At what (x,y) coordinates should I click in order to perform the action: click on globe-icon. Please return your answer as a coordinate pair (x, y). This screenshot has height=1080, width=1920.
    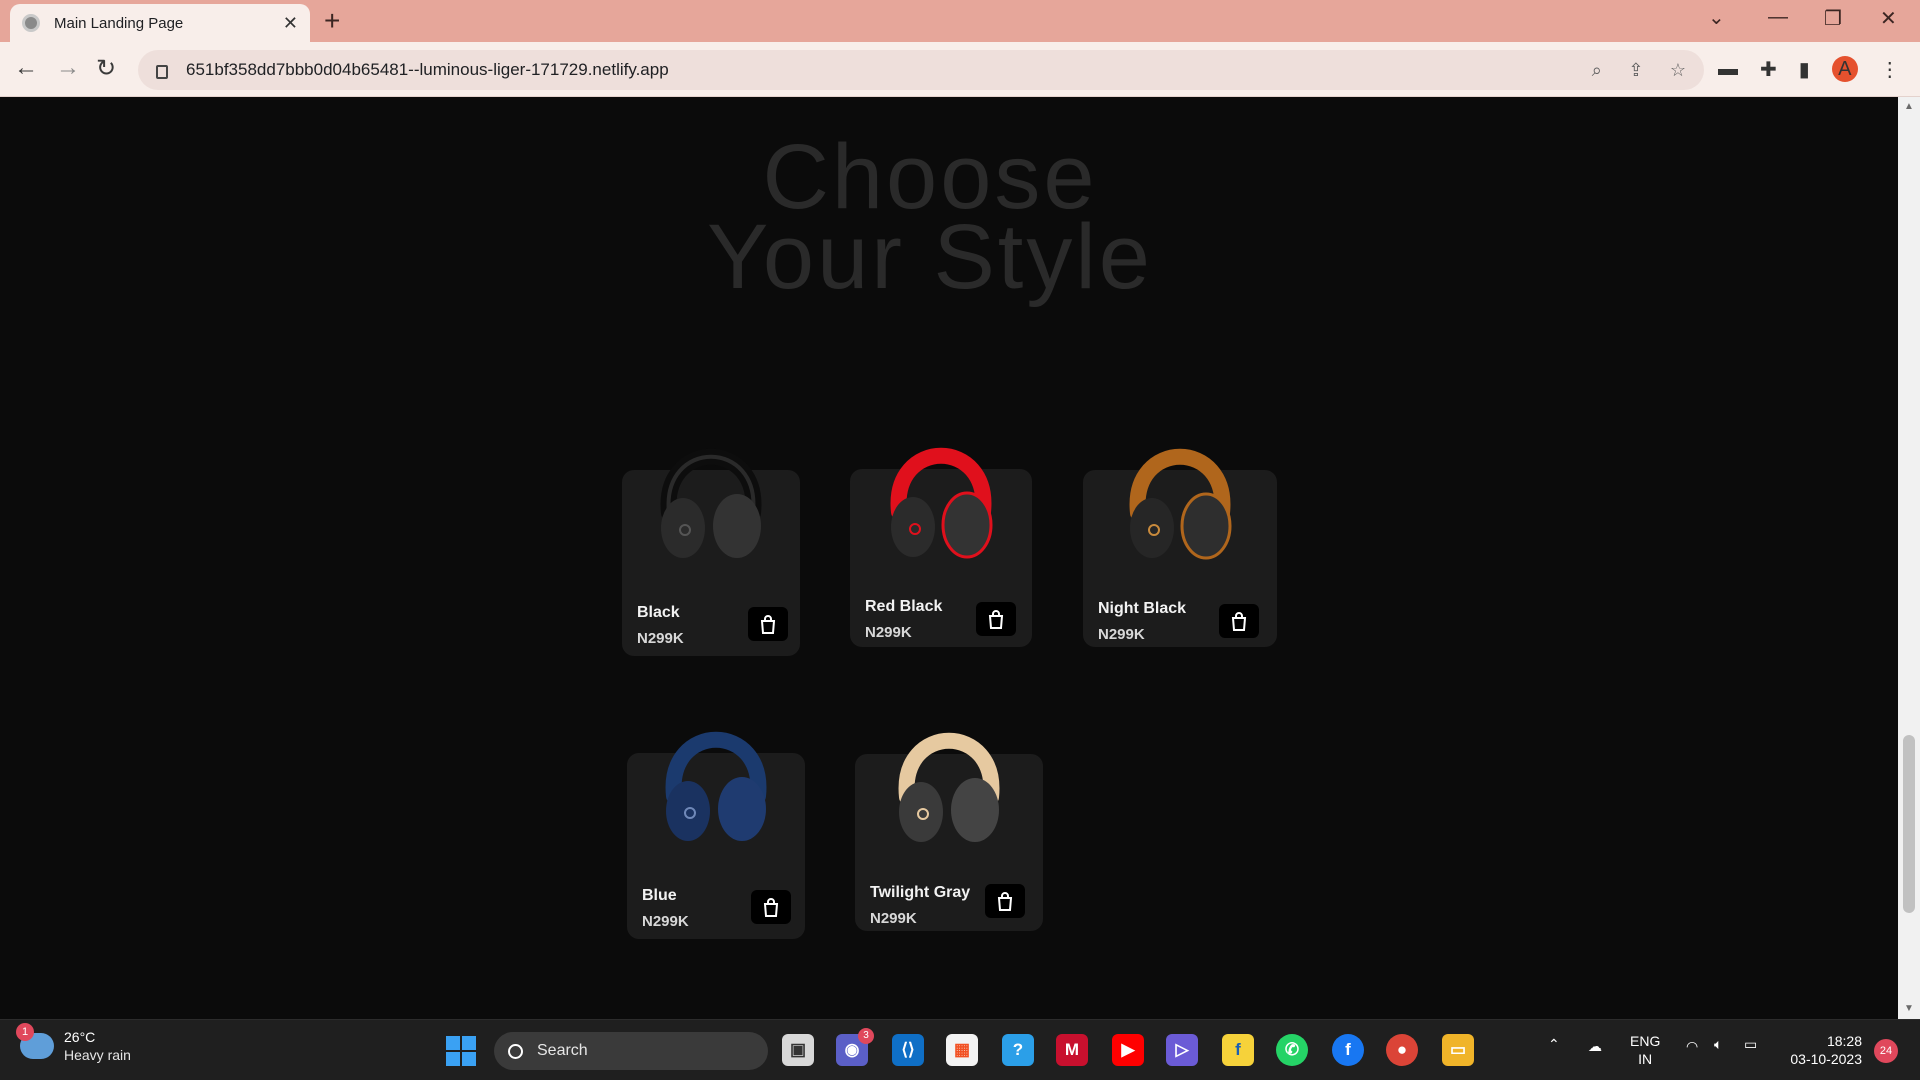
    Looking at the image, I should click on (31, 23).